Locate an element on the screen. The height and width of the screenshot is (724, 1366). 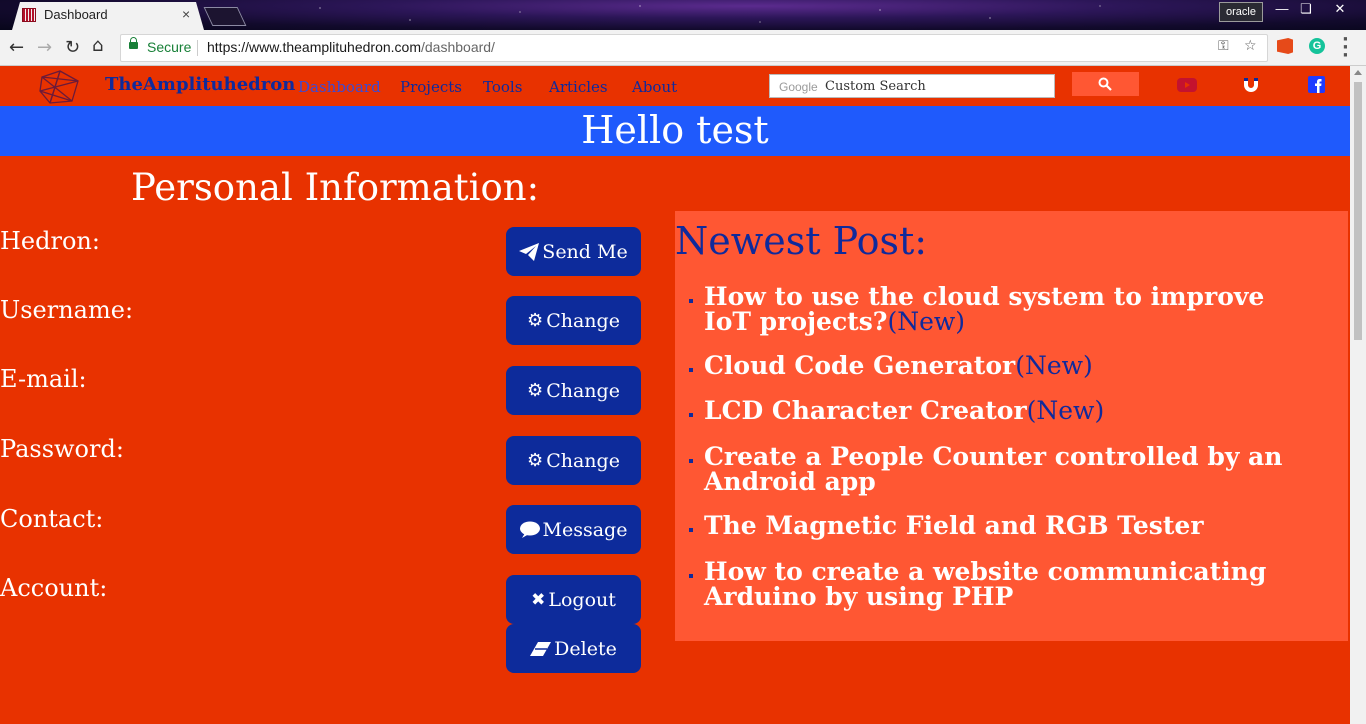
search-input: Google Custom Search is located at coordinates (912, 86).